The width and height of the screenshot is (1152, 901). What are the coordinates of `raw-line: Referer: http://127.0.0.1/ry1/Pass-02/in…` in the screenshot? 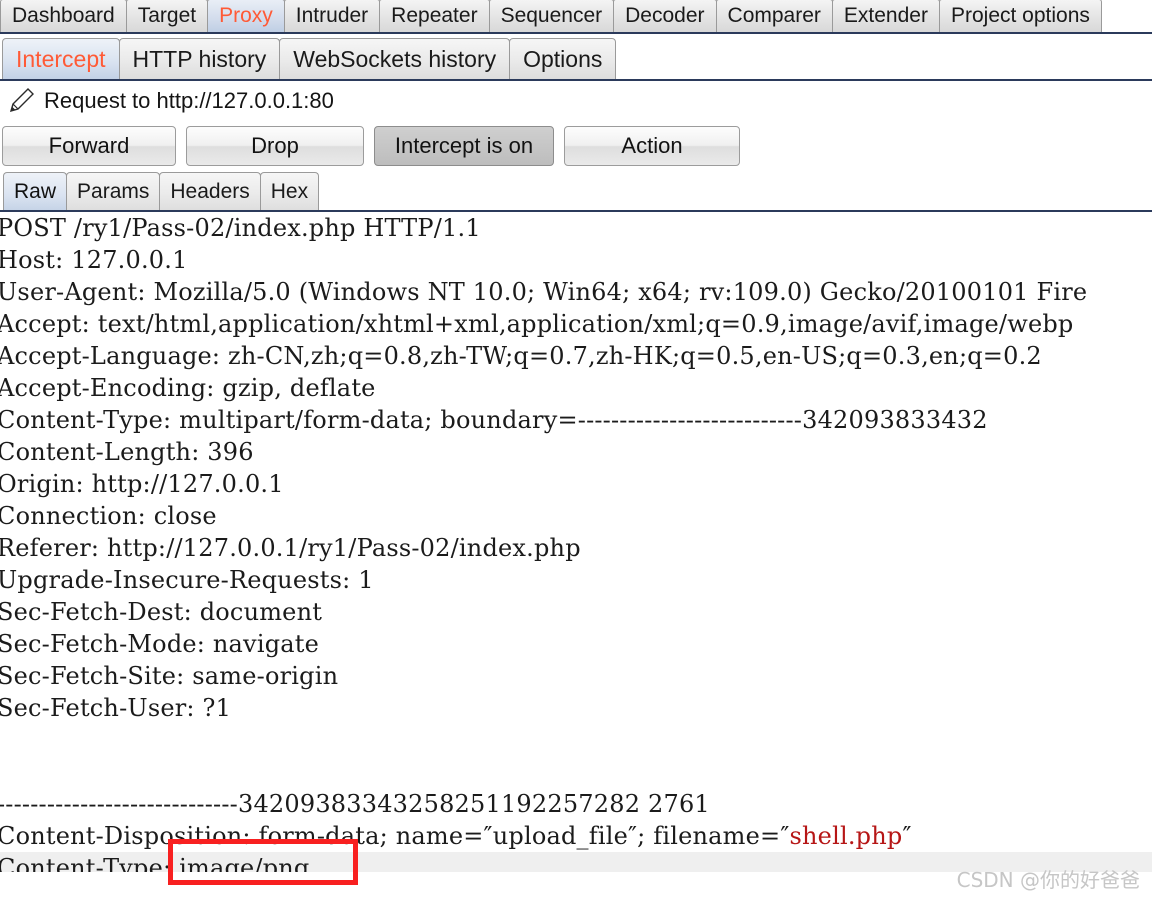 It's located at (290, 548).